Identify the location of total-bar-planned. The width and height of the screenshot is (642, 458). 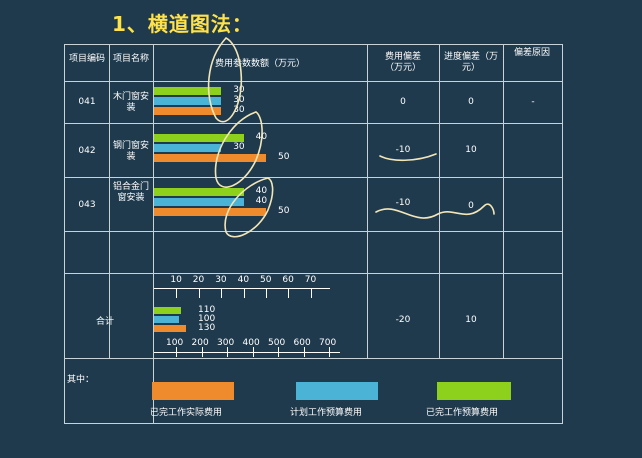
(166, 319).